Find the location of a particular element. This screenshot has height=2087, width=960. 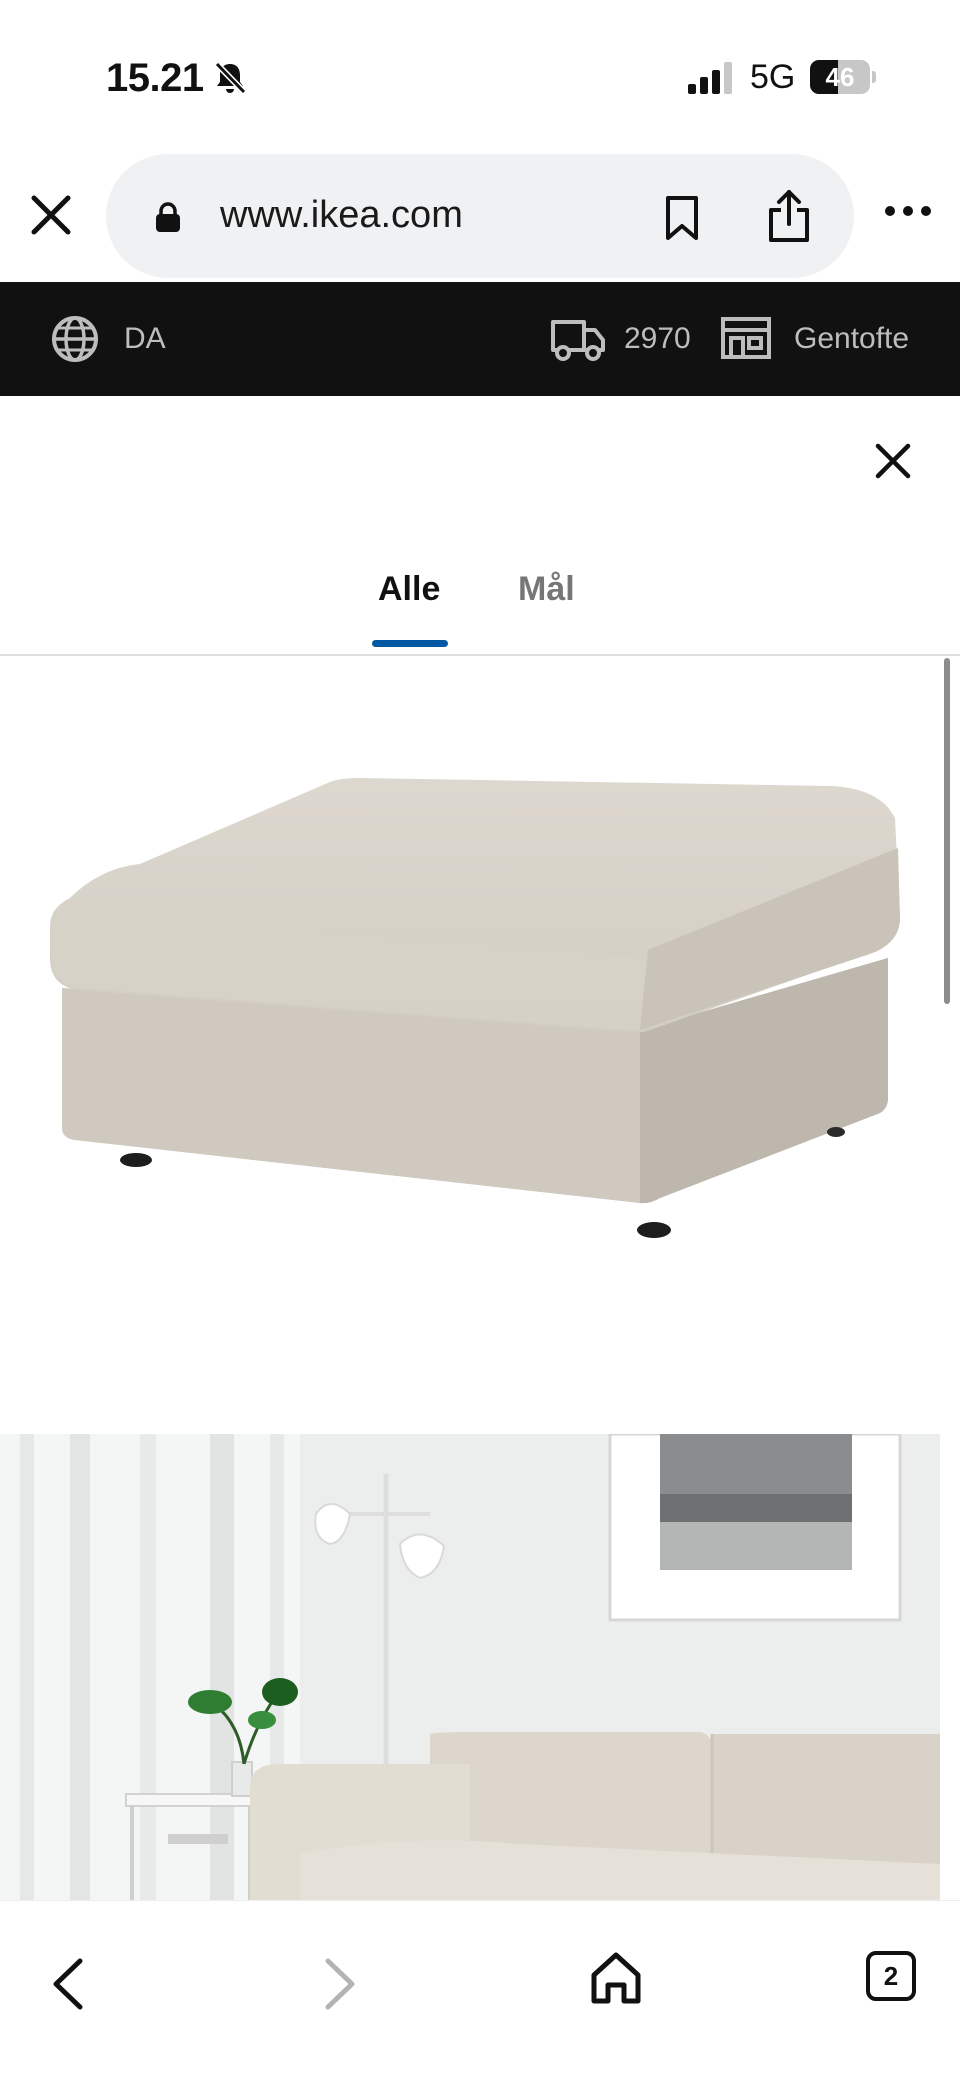

tab-mal: Mål is located at coordinates (546, 589).